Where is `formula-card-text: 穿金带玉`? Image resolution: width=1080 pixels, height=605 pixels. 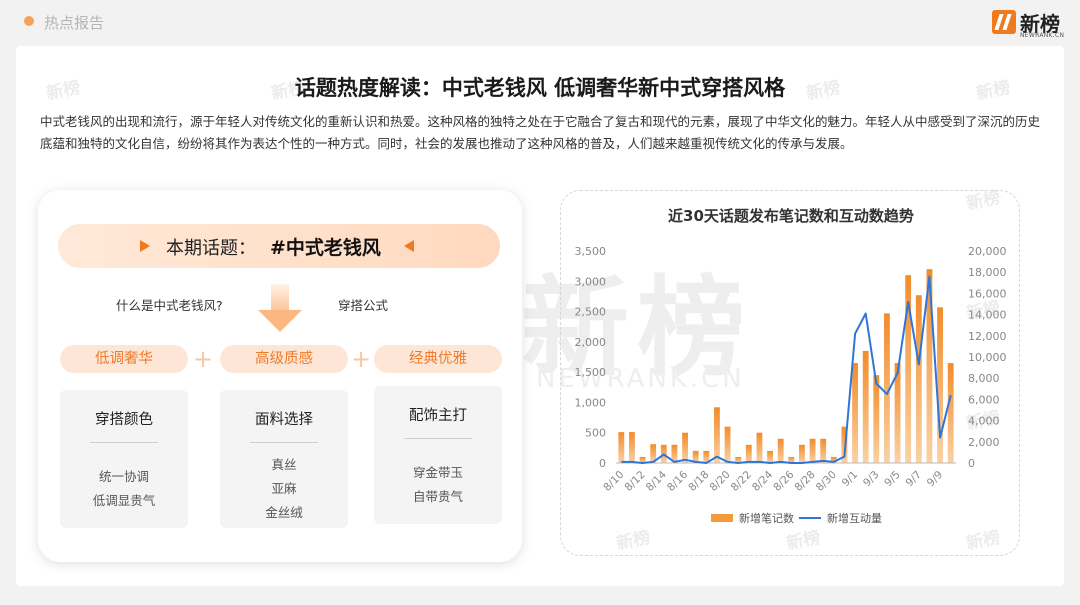 formula-card-text: 穿金带玉 is located at coordinates (437, 472).